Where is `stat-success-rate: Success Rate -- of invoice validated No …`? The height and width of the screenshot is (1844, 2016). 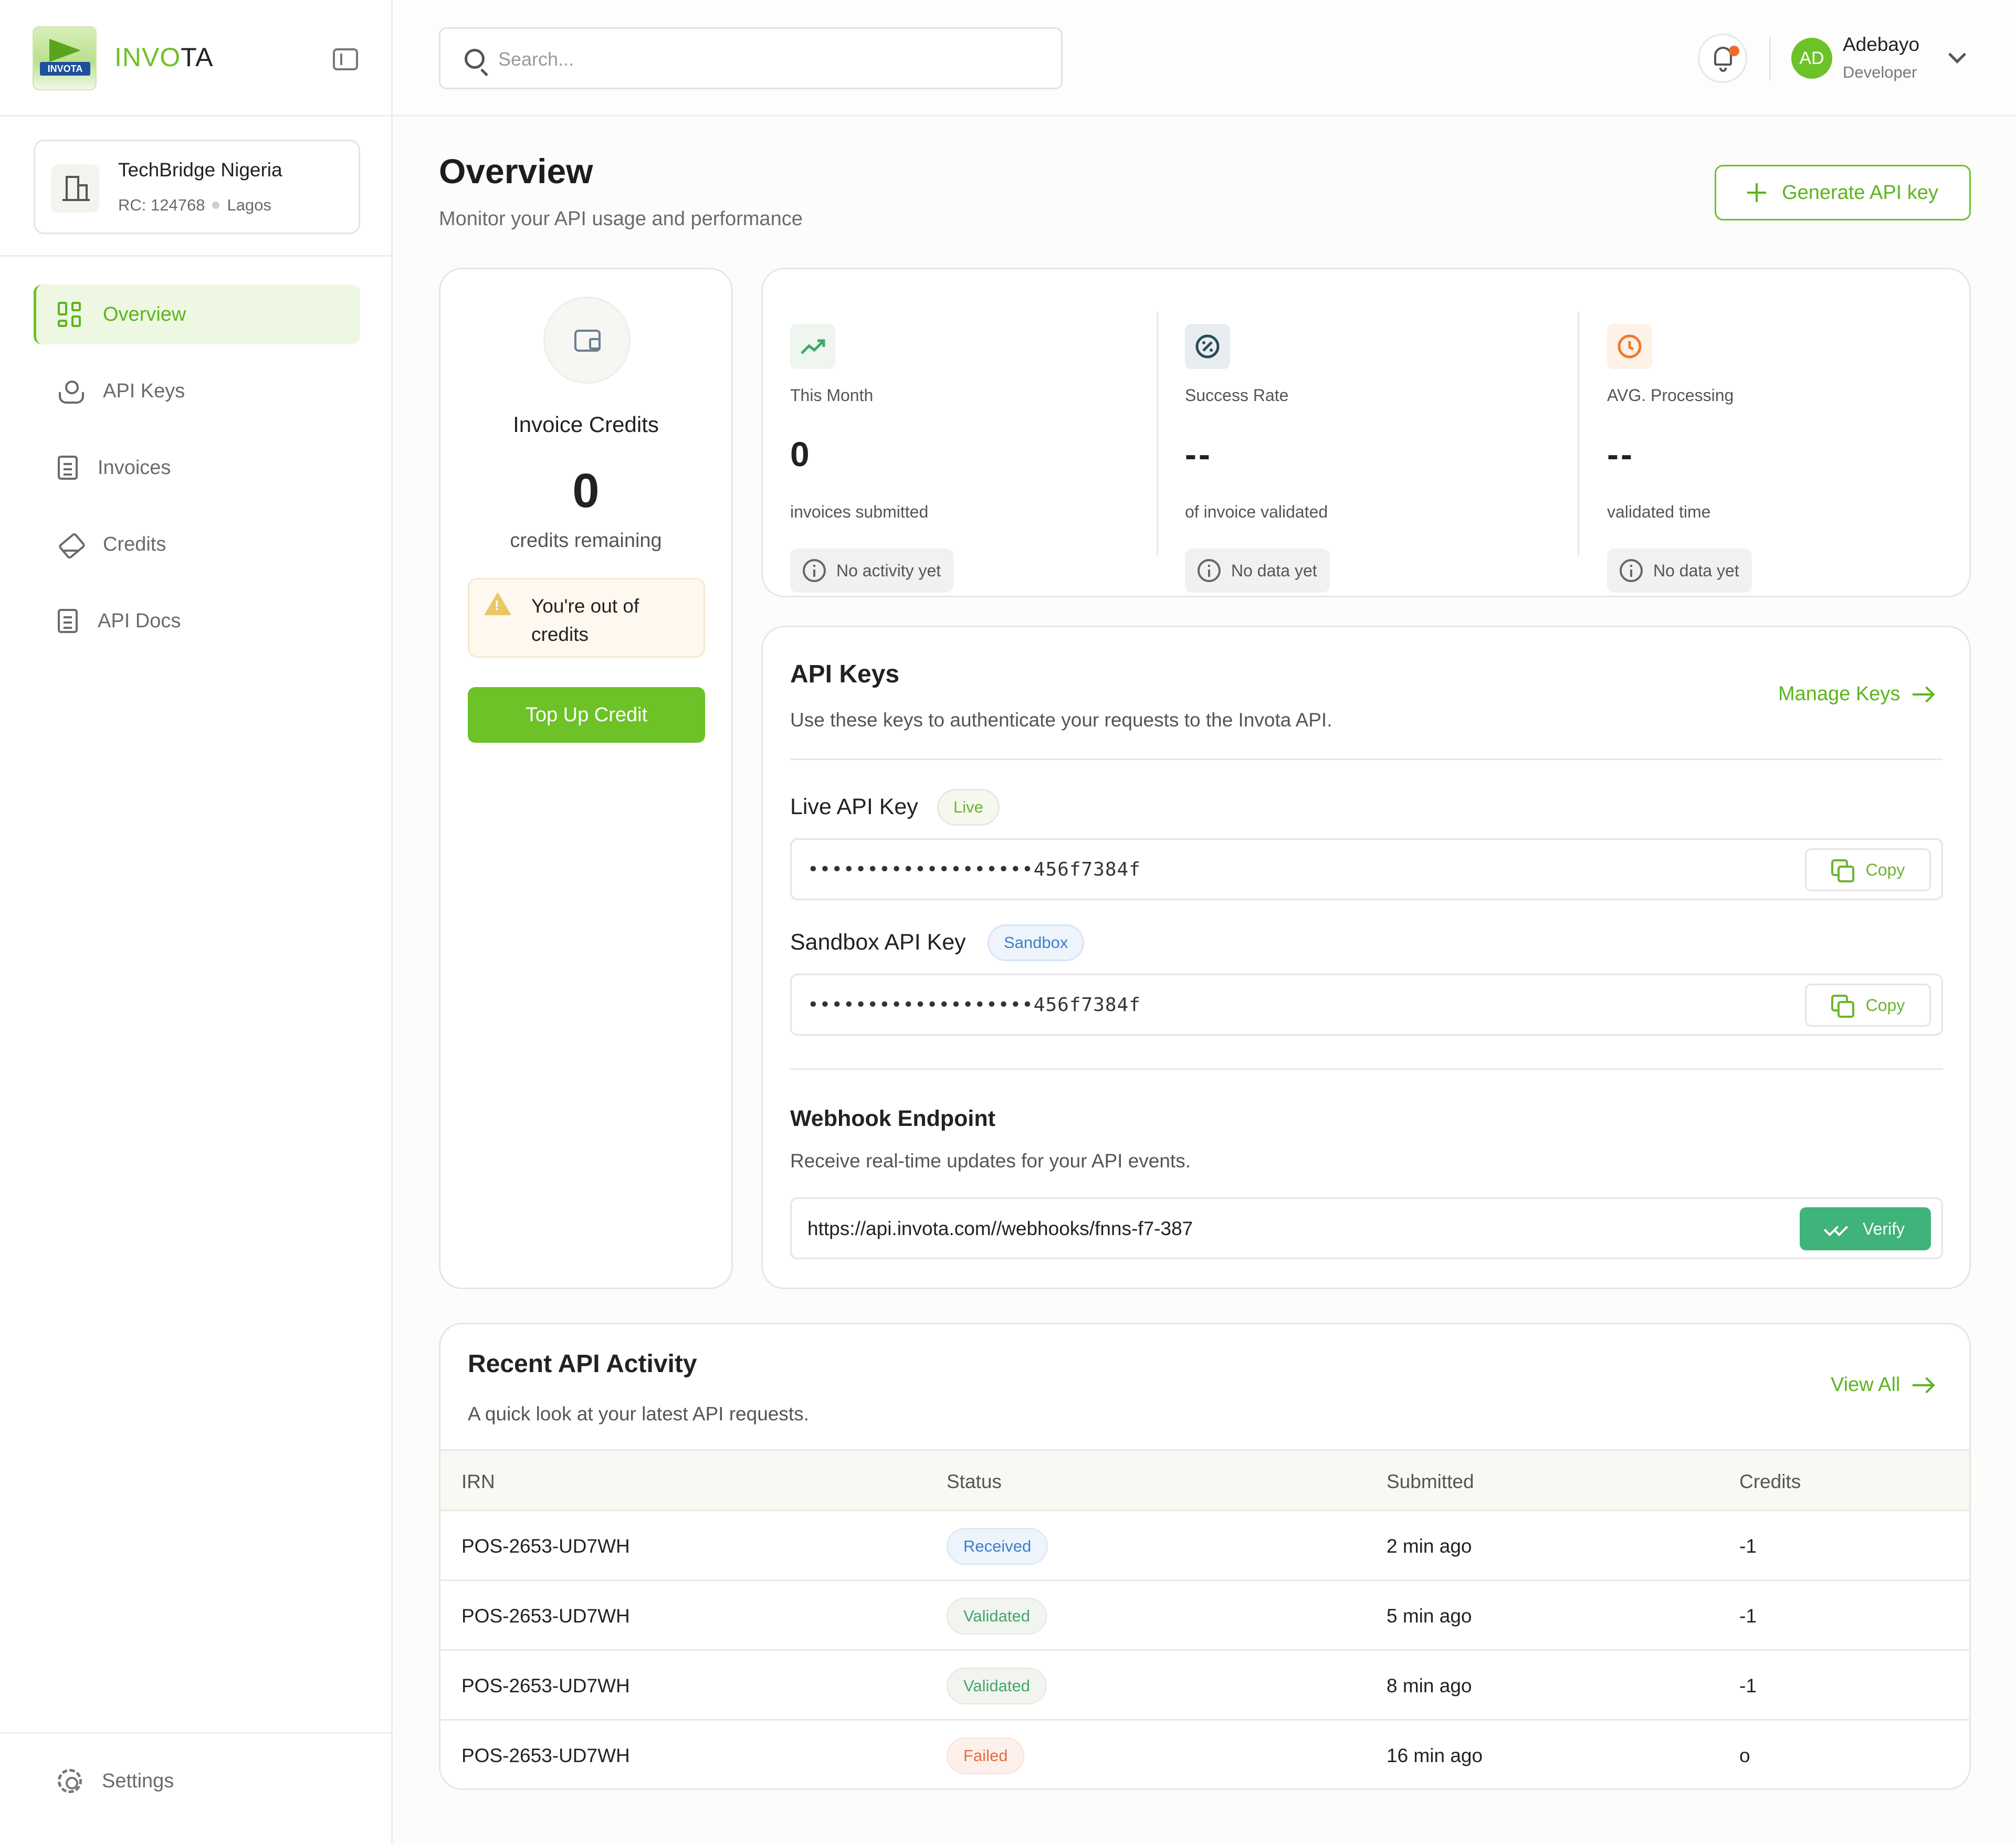
stat-success-rate: Success Rate -- of invoice validated No … is located at coordinates (1347, 445).